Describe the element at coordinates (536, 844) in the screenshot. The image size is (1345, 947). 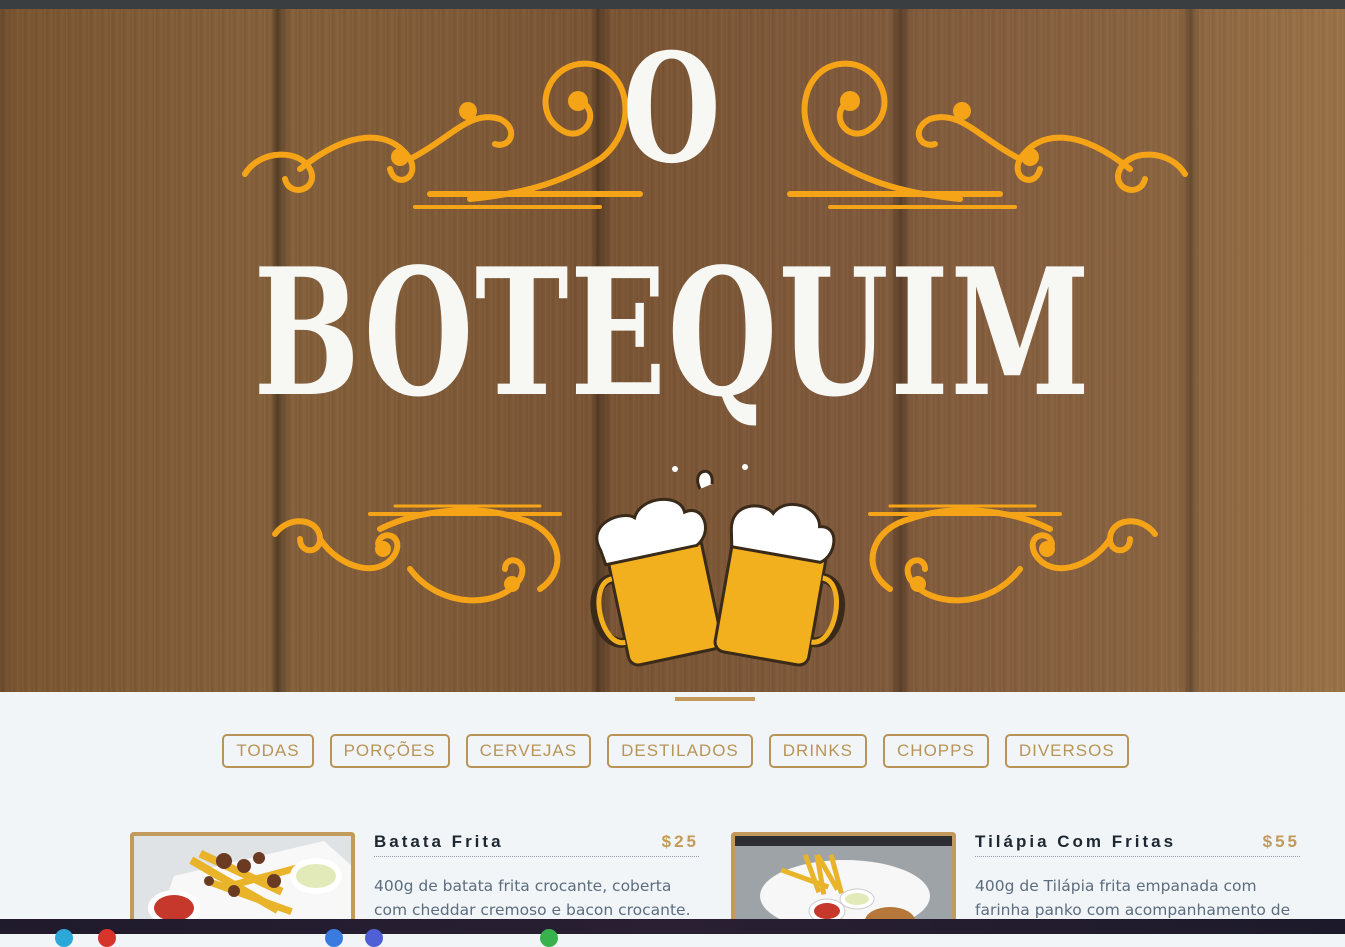
I see `item-header: Batata Frita $25` at that location.